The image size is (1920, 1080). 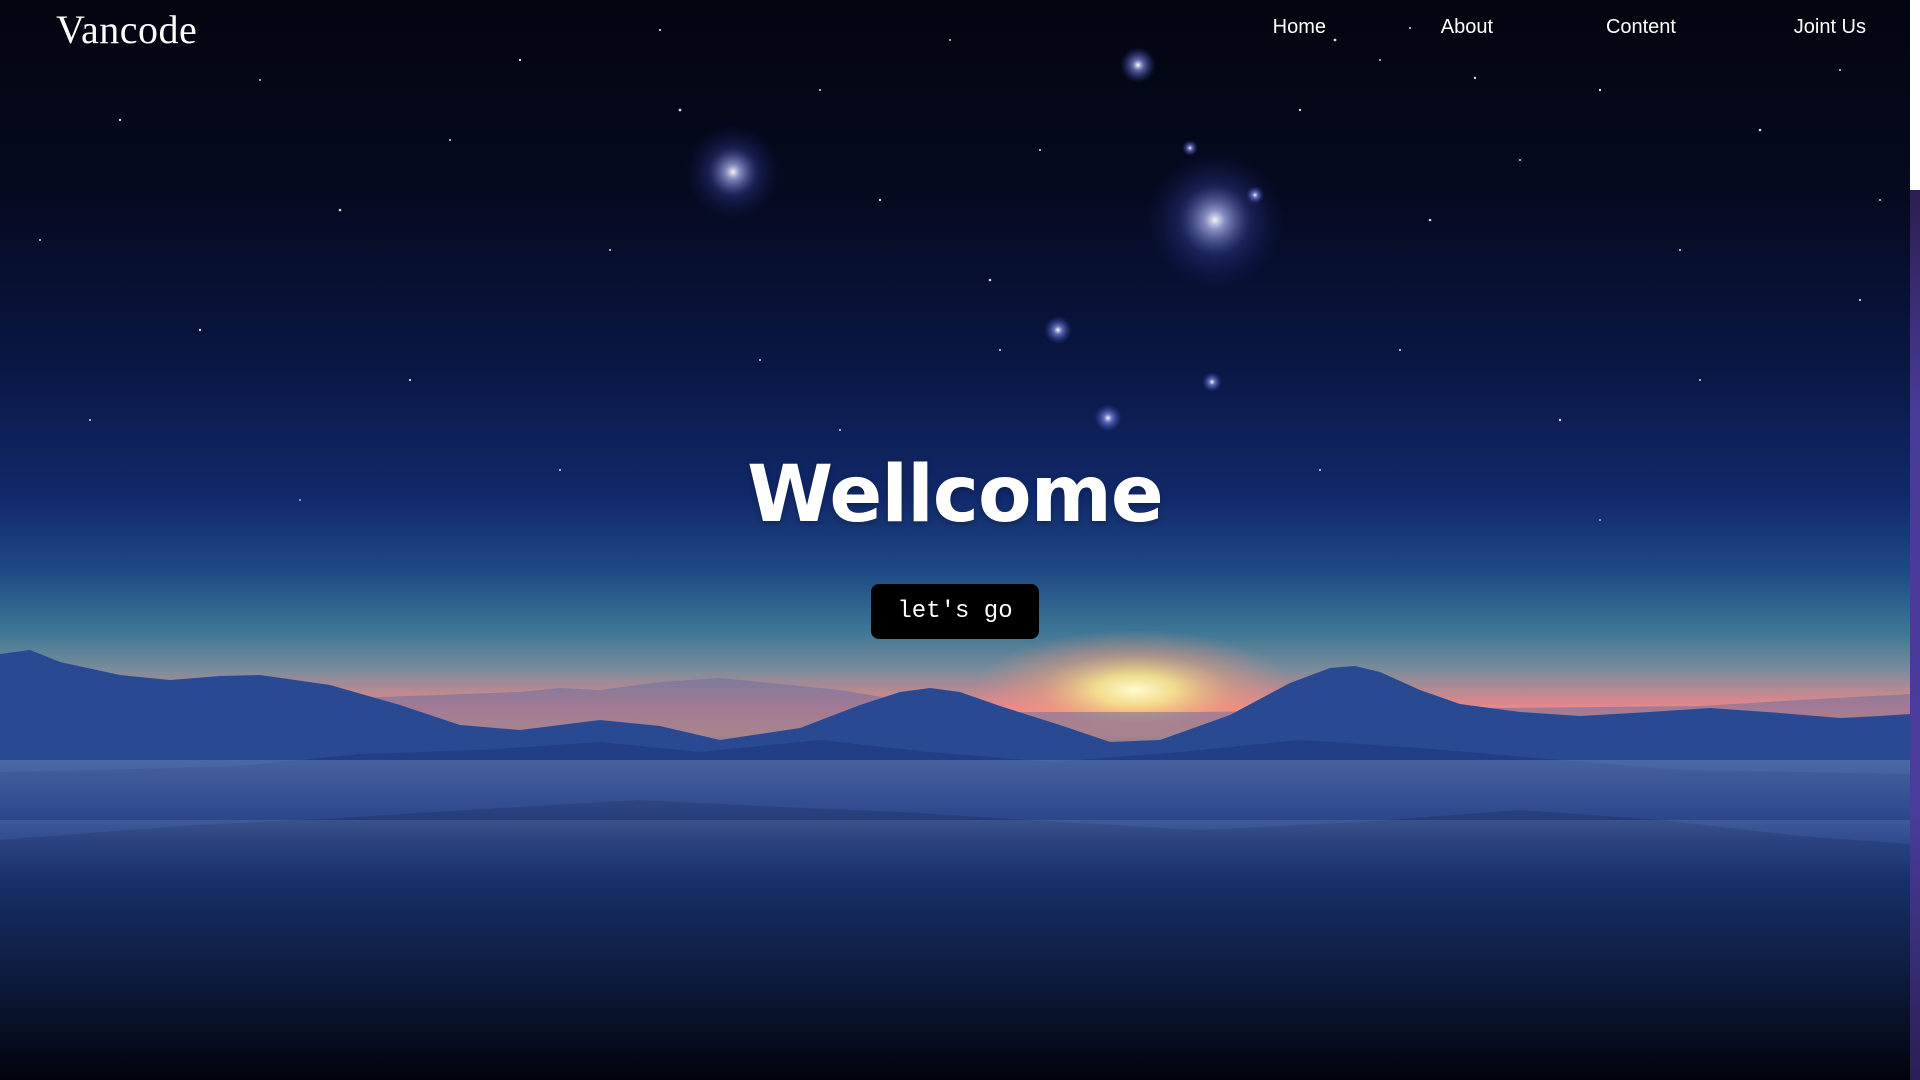 I want to click on nav-link-home: Home, so click(x=1296, y=27).